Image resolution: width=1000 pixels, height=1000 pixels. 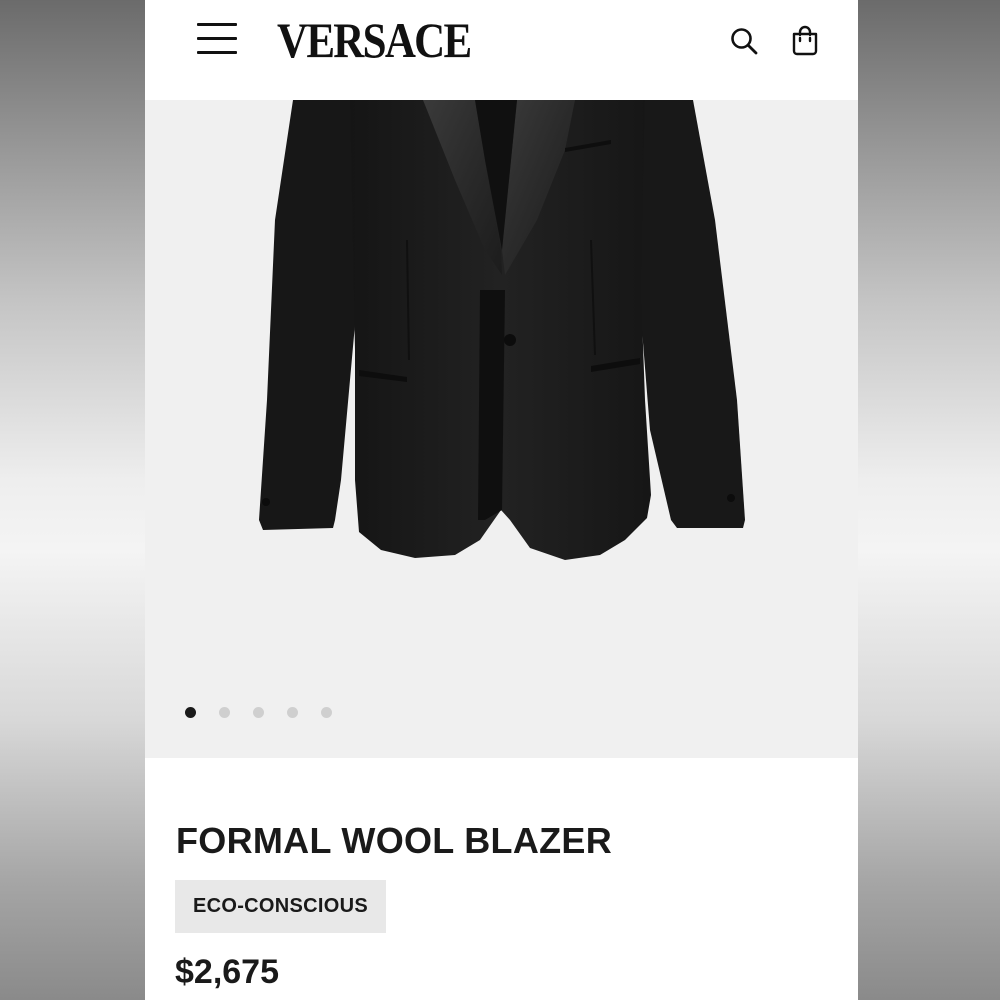 I want to click on eco-conscious-badge: ECO-CONSCIOUS, so click(x=280, y=906).